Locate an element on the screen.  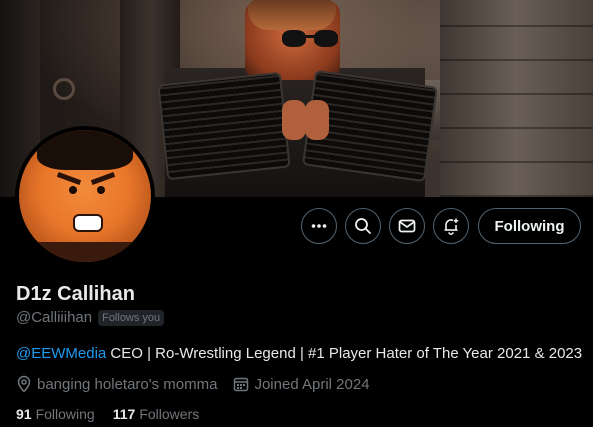
following-button: Following is located at coordinates (529, 226).